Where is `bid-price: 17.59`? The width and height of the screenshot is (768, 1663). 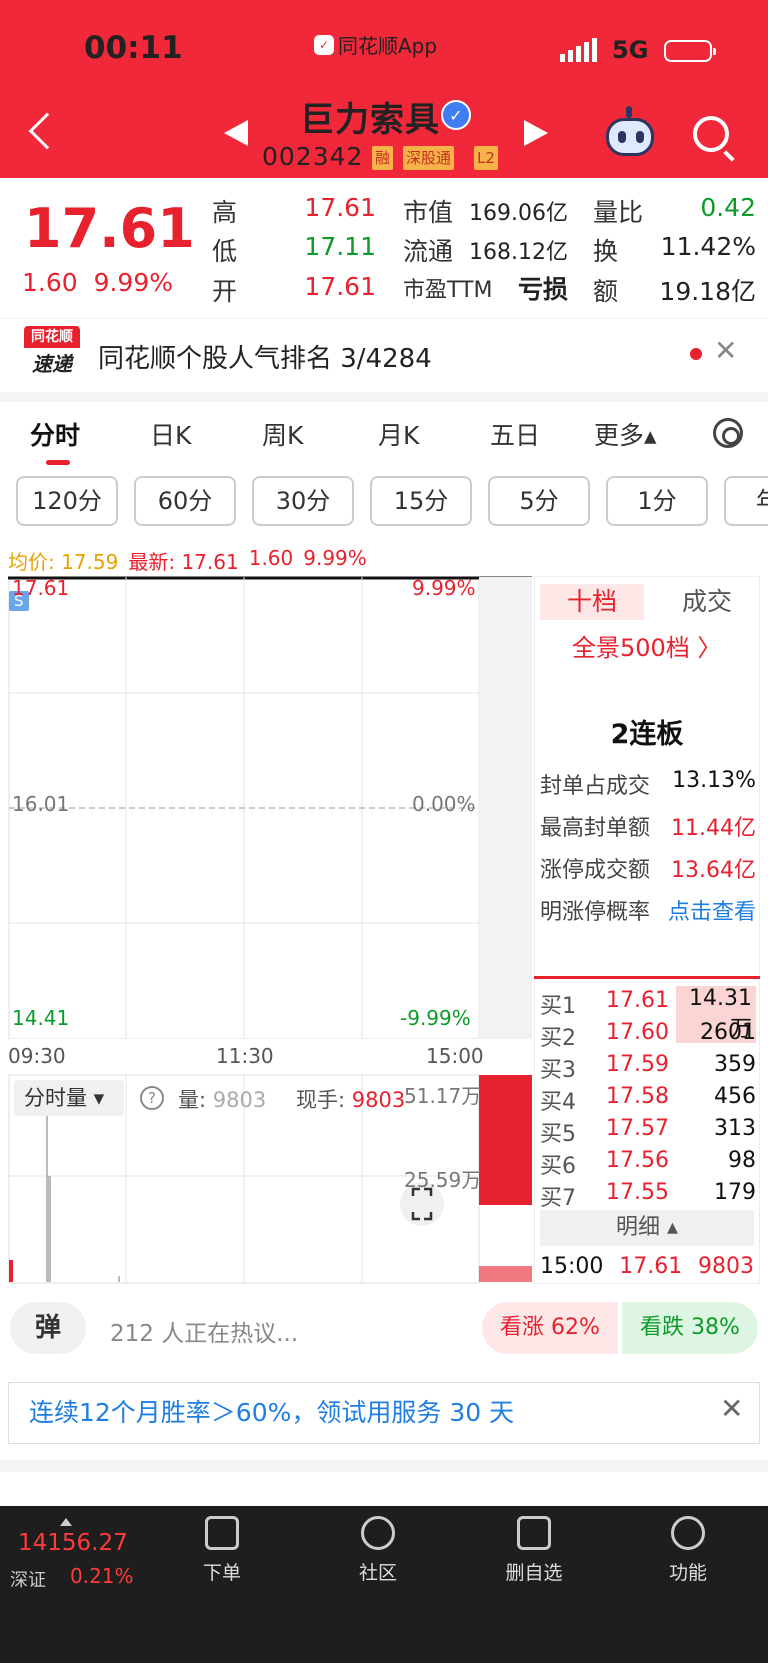
bid-price: 17.59 is located at coordinates (637, 1064).